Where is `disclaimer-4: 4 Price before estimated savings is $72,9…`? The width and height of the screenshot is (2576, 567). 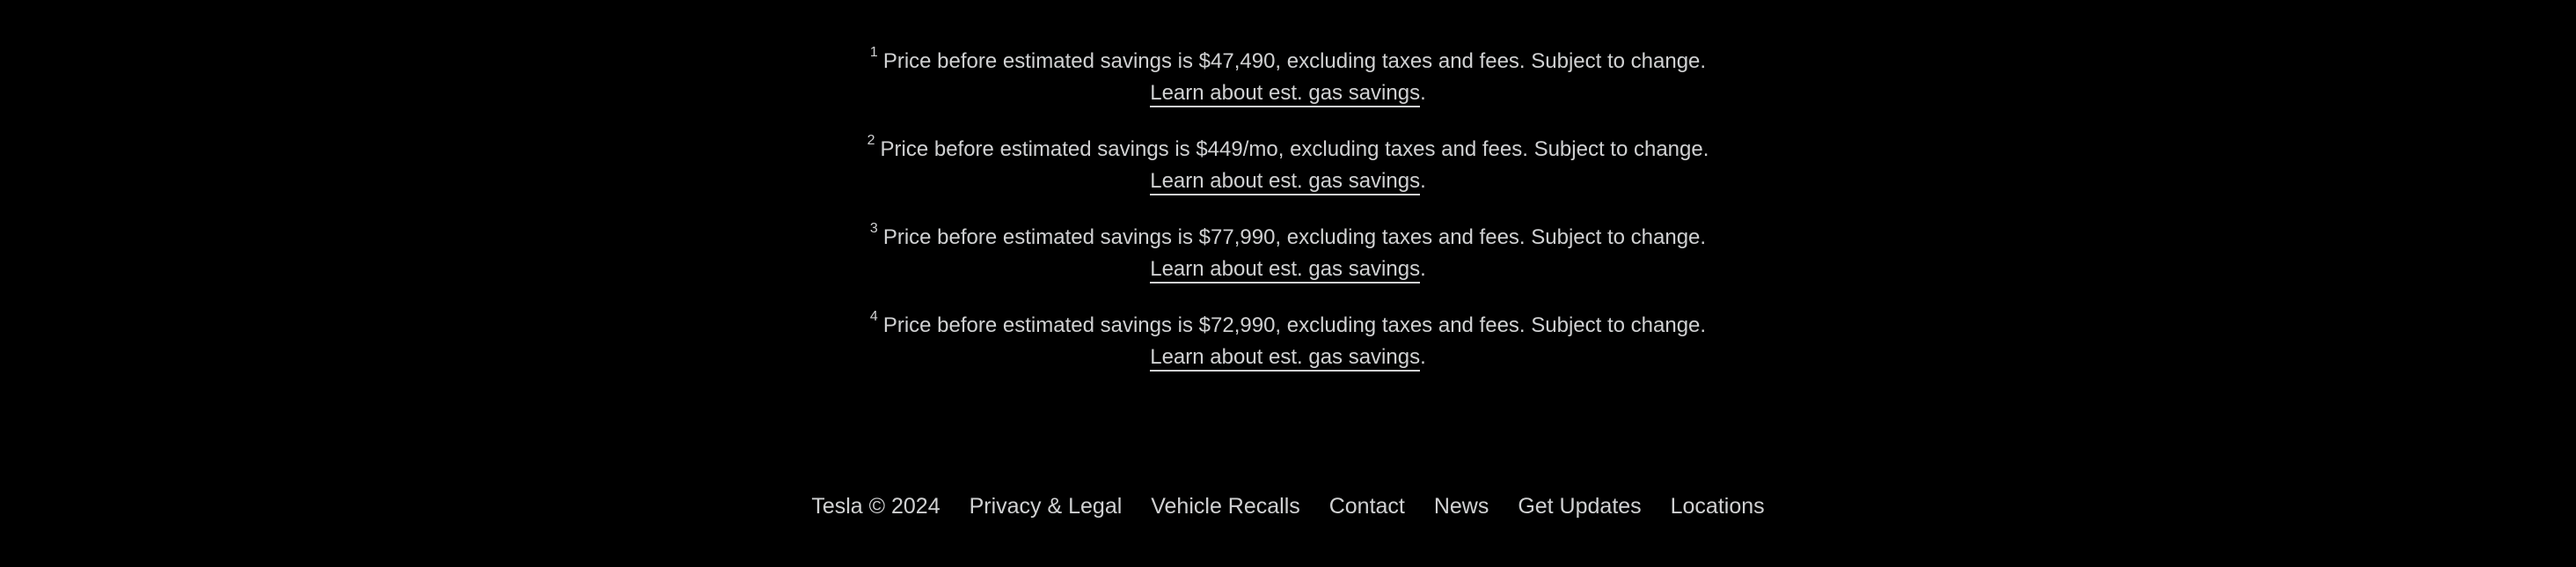
disclaimer-4: 4 Price before estimated savings is $72,9… is located at coordinates (1288, 341).